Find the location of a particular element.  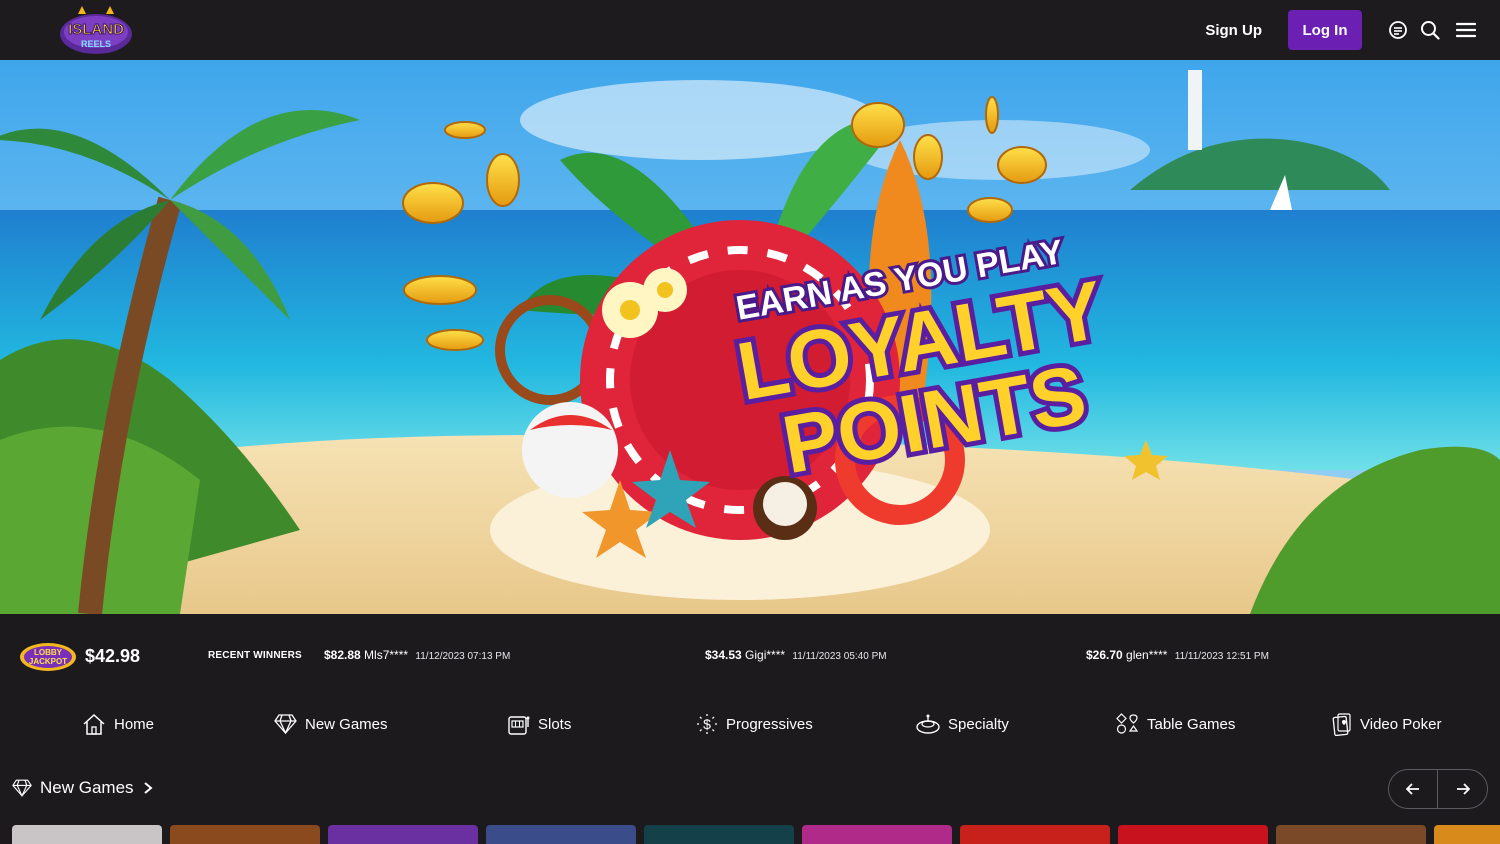

svg-text: REELS is located at coordinates (96, 44).